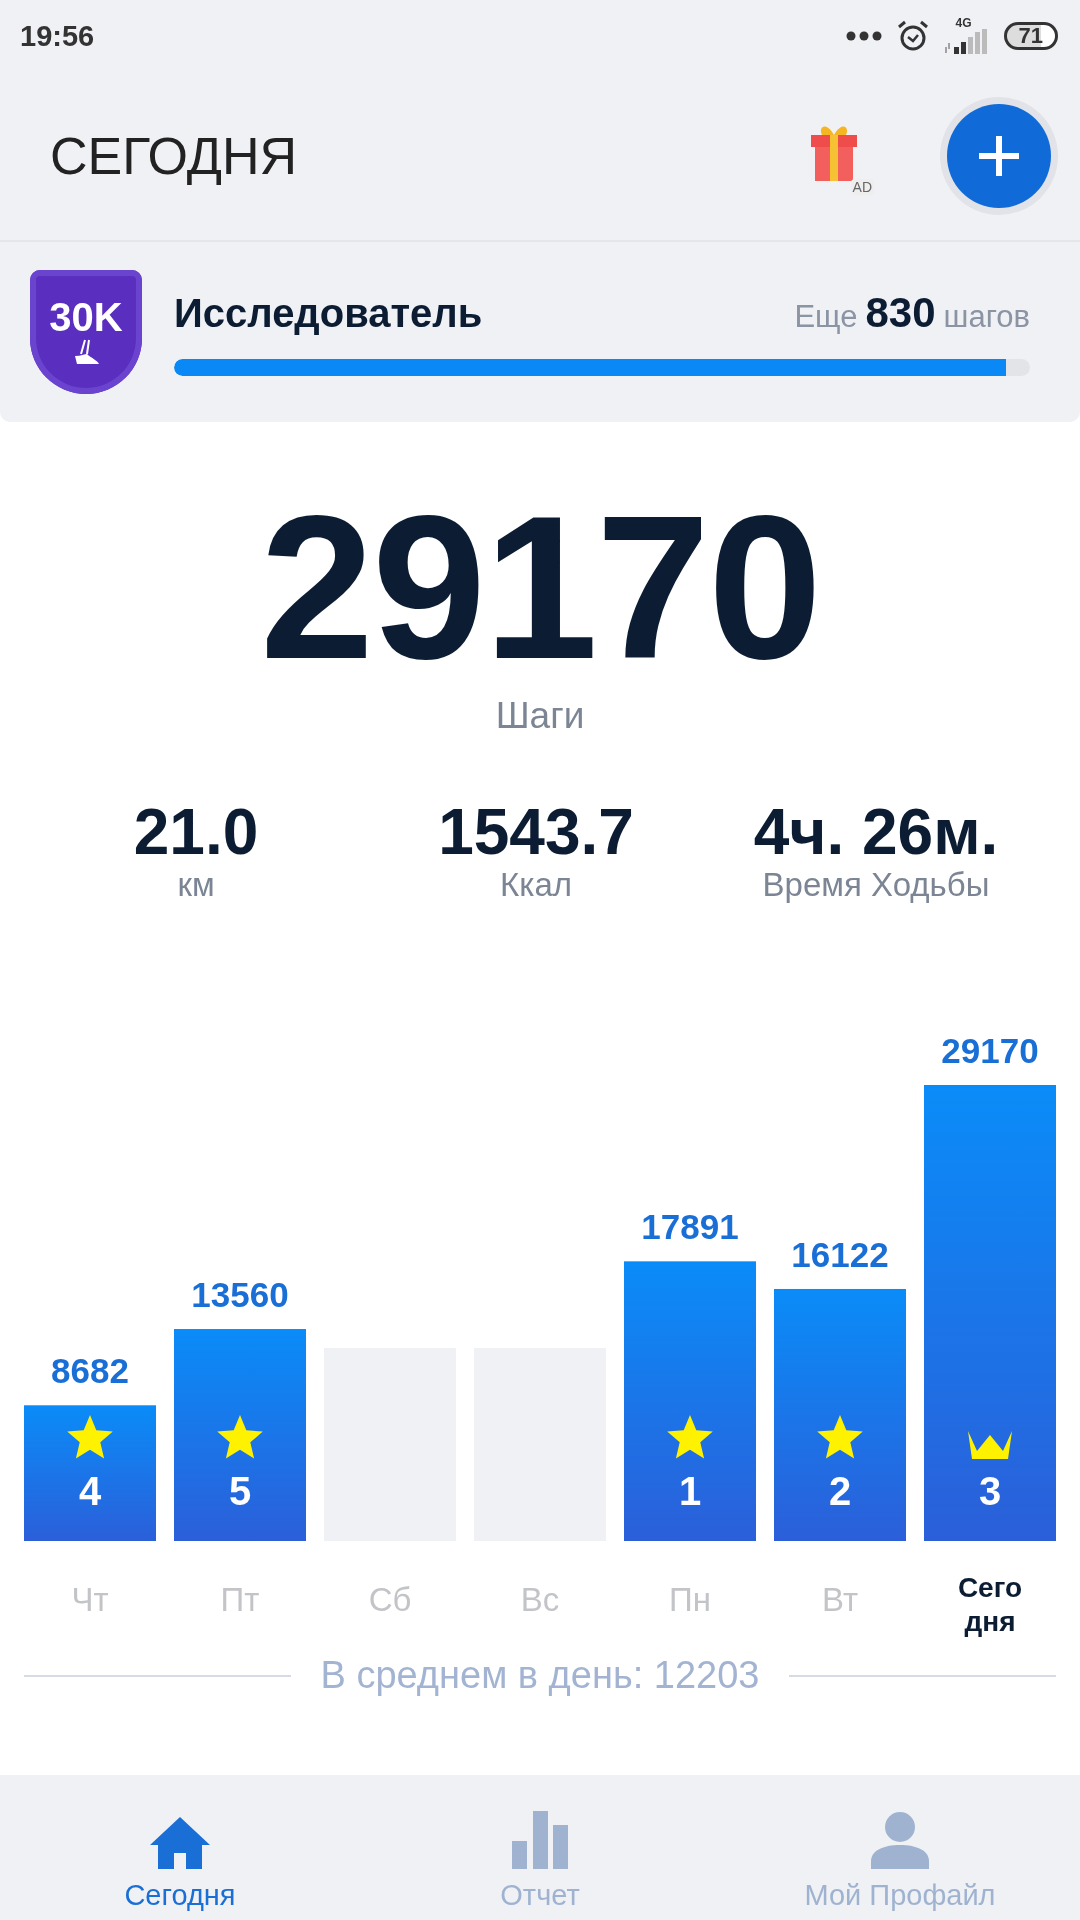 This screenshot has width=1080, height=1920. What do you see at coordinates (990, 1491) in the screenshot?
I see `rank-label: 3` at bounding box center [990, 1491].